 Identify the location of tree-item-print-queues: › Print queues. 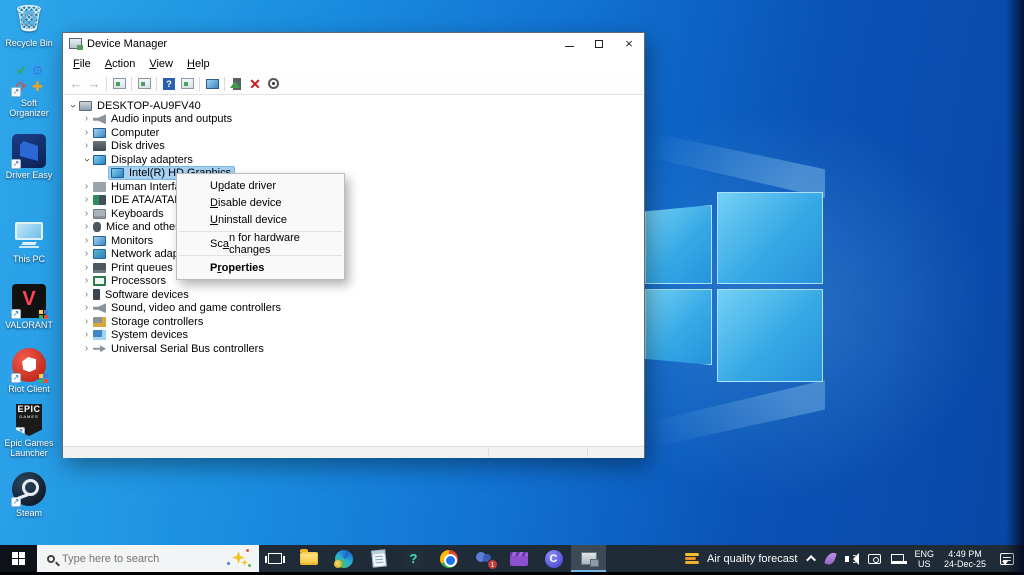
(353, 268).